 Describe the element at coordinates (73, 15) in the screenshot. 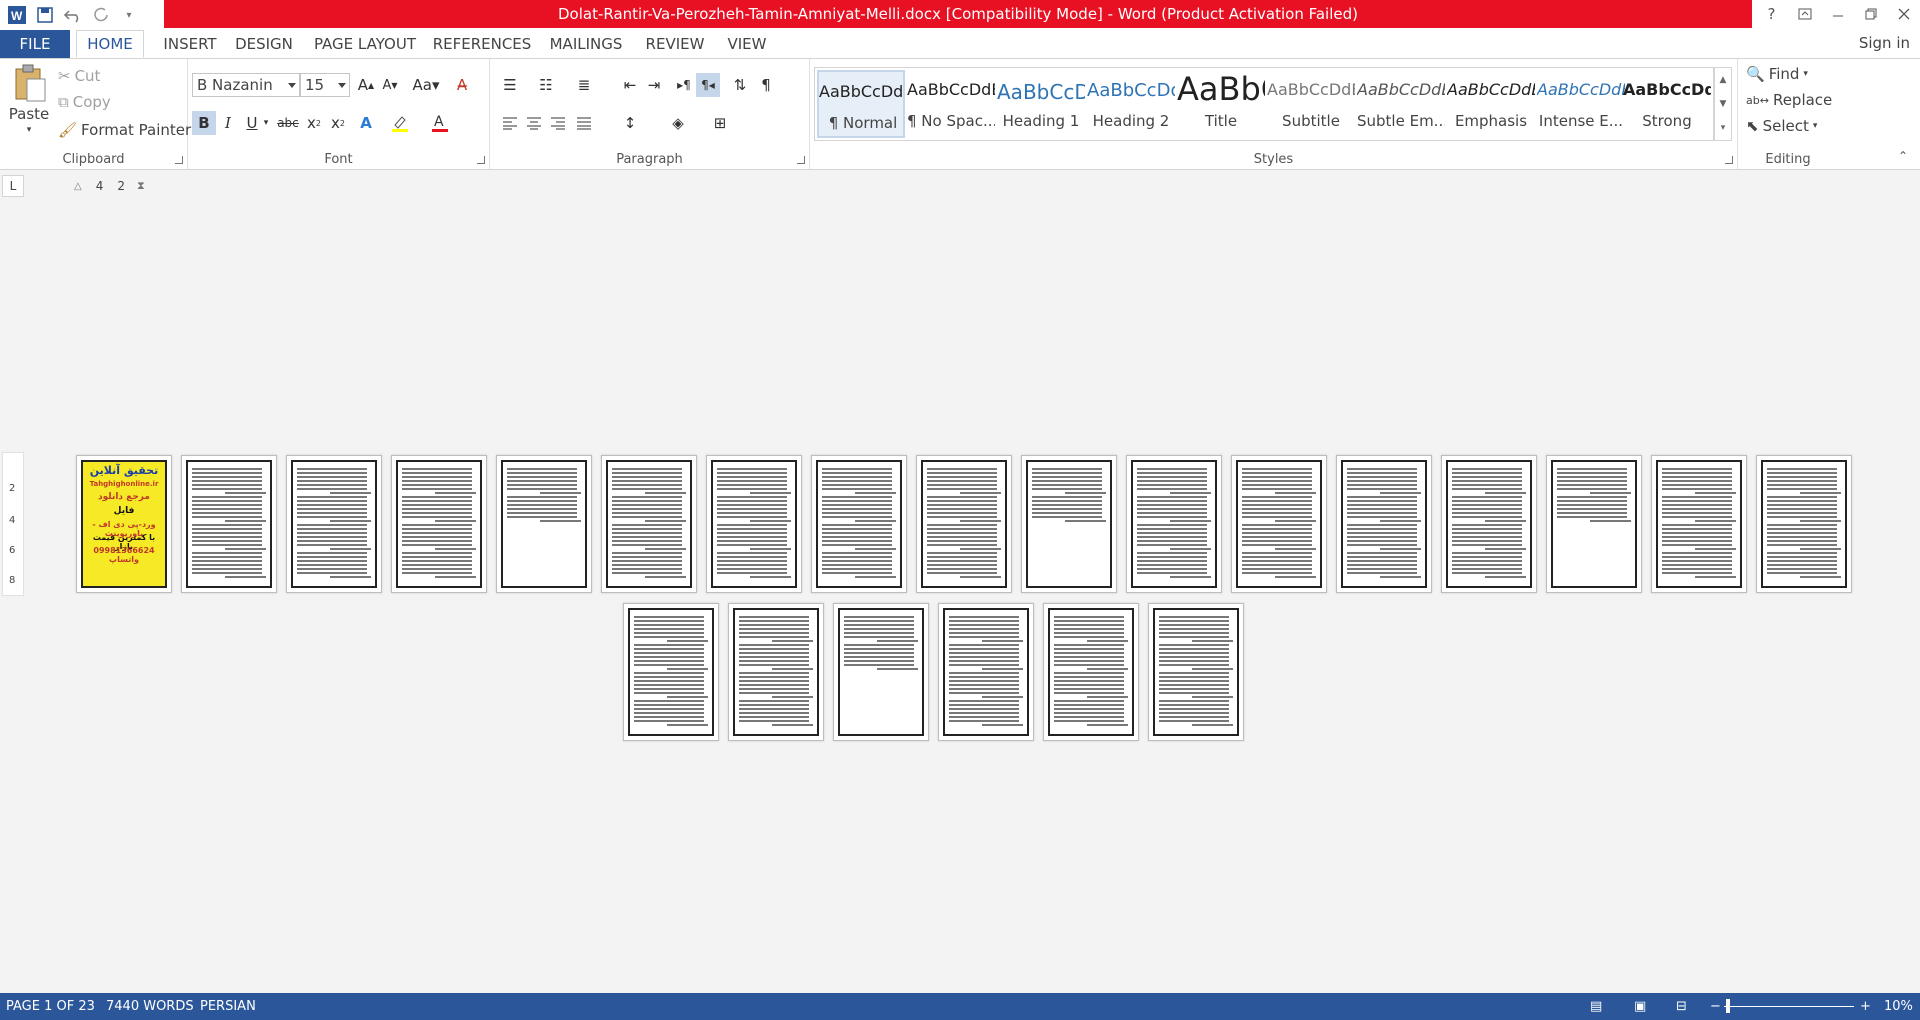

I see `undo-icon` at that location.